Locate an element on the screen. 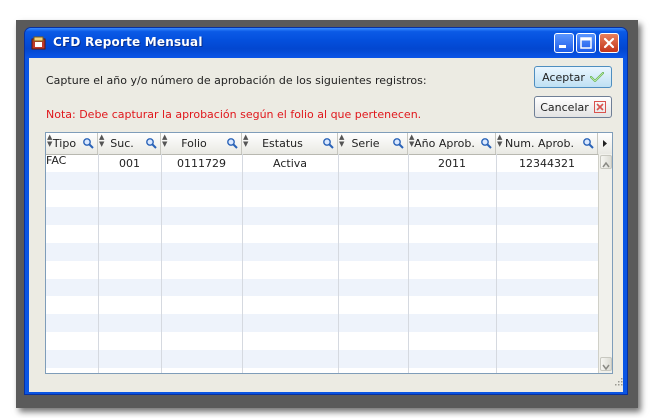 The image size is (653, 418). column-header-tipo: ▲ ▼ Tipo is located at coordinates (72, 143).